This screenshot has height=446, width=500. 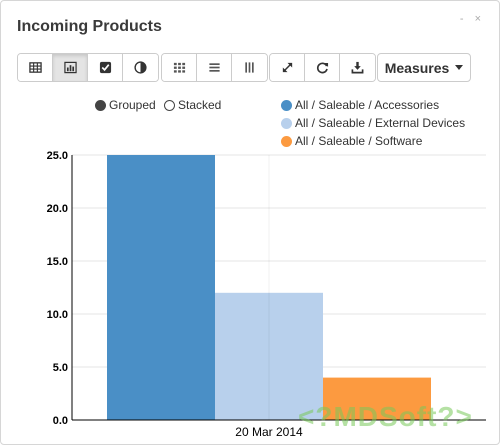 I want to click on radio-filled-icon, so click(x=100, y=105).